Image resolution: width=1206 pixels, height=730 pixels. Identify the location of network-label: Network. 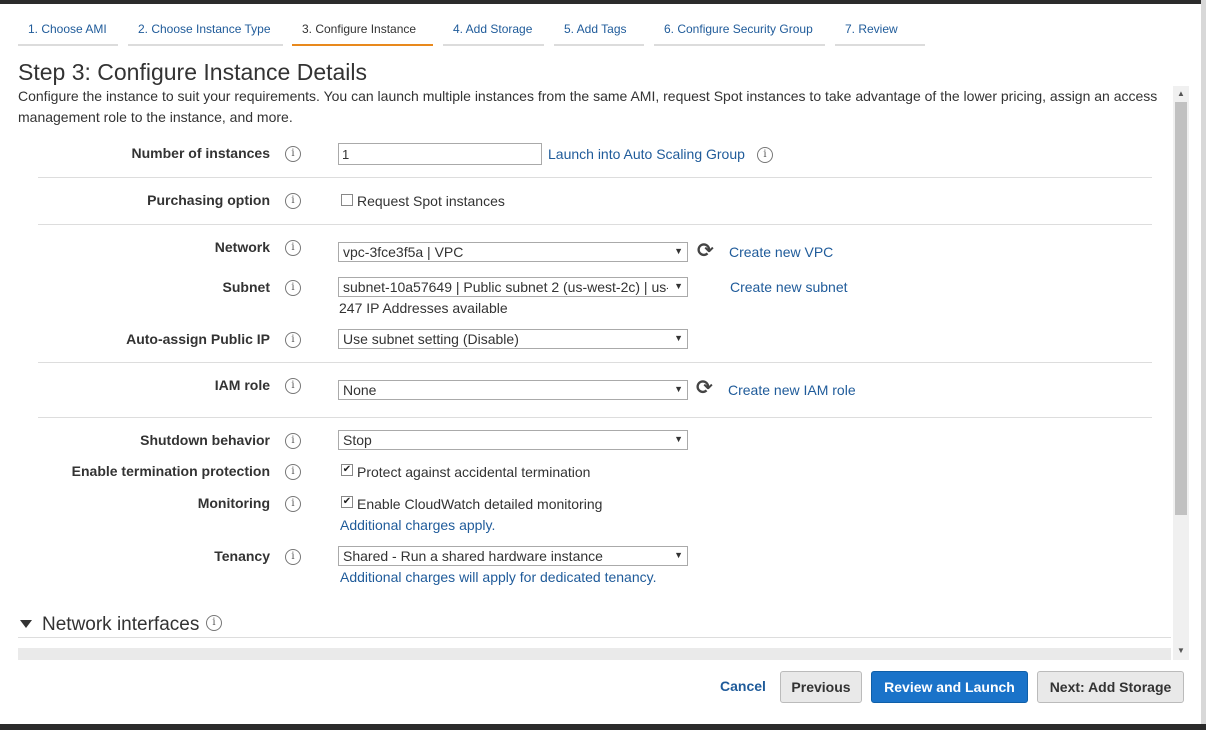
(242, 247).